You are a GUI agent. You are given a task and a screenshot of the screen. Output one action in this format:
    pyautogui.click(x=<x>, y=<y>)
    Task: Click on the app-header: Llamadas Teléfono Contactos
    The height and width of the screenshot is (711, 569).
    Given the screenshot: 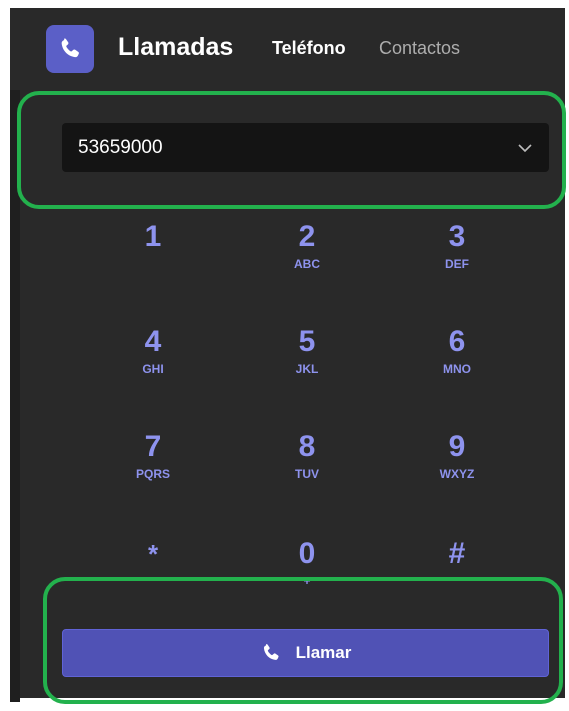 What is the action you would take?
    pyautogui.click(x=287, y=48)
    